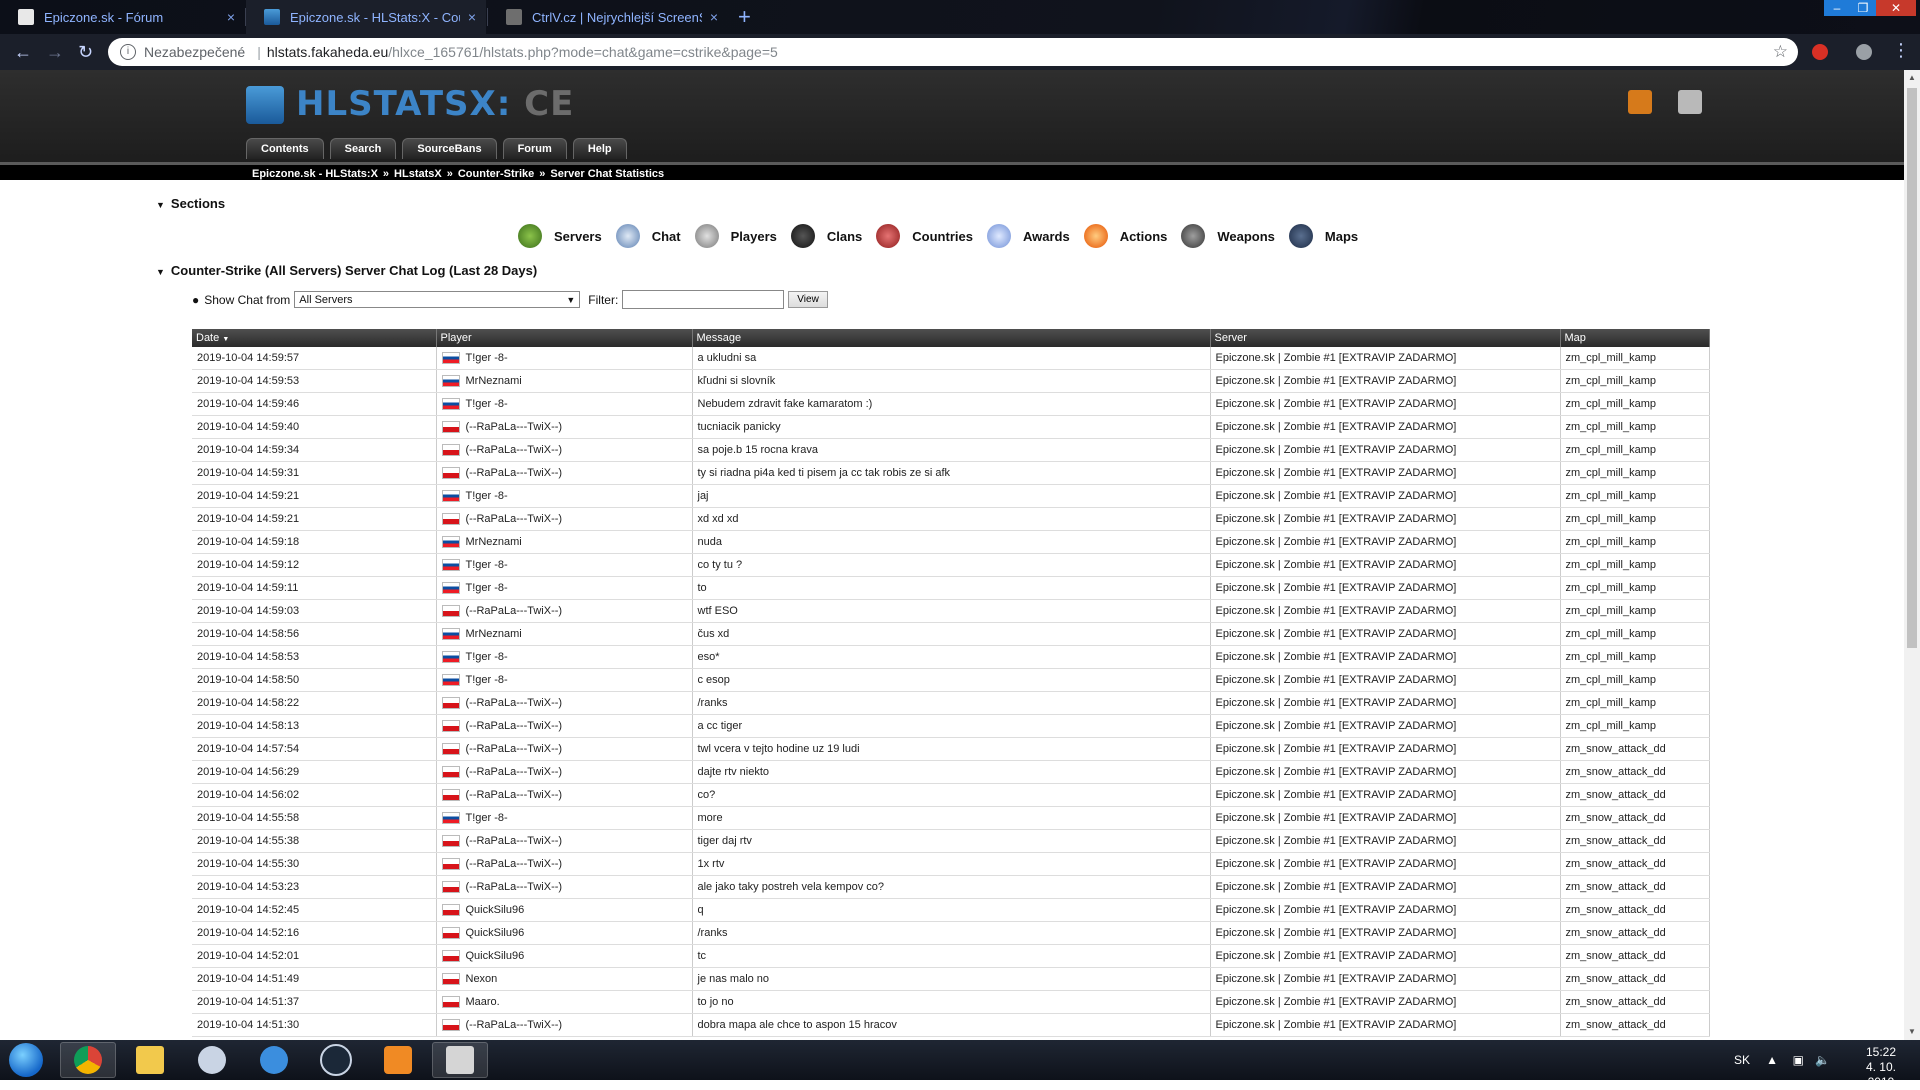  Describe the element at coordinates (150, 1060) in the screenshot. I see `taskbar-explorer` at that location.